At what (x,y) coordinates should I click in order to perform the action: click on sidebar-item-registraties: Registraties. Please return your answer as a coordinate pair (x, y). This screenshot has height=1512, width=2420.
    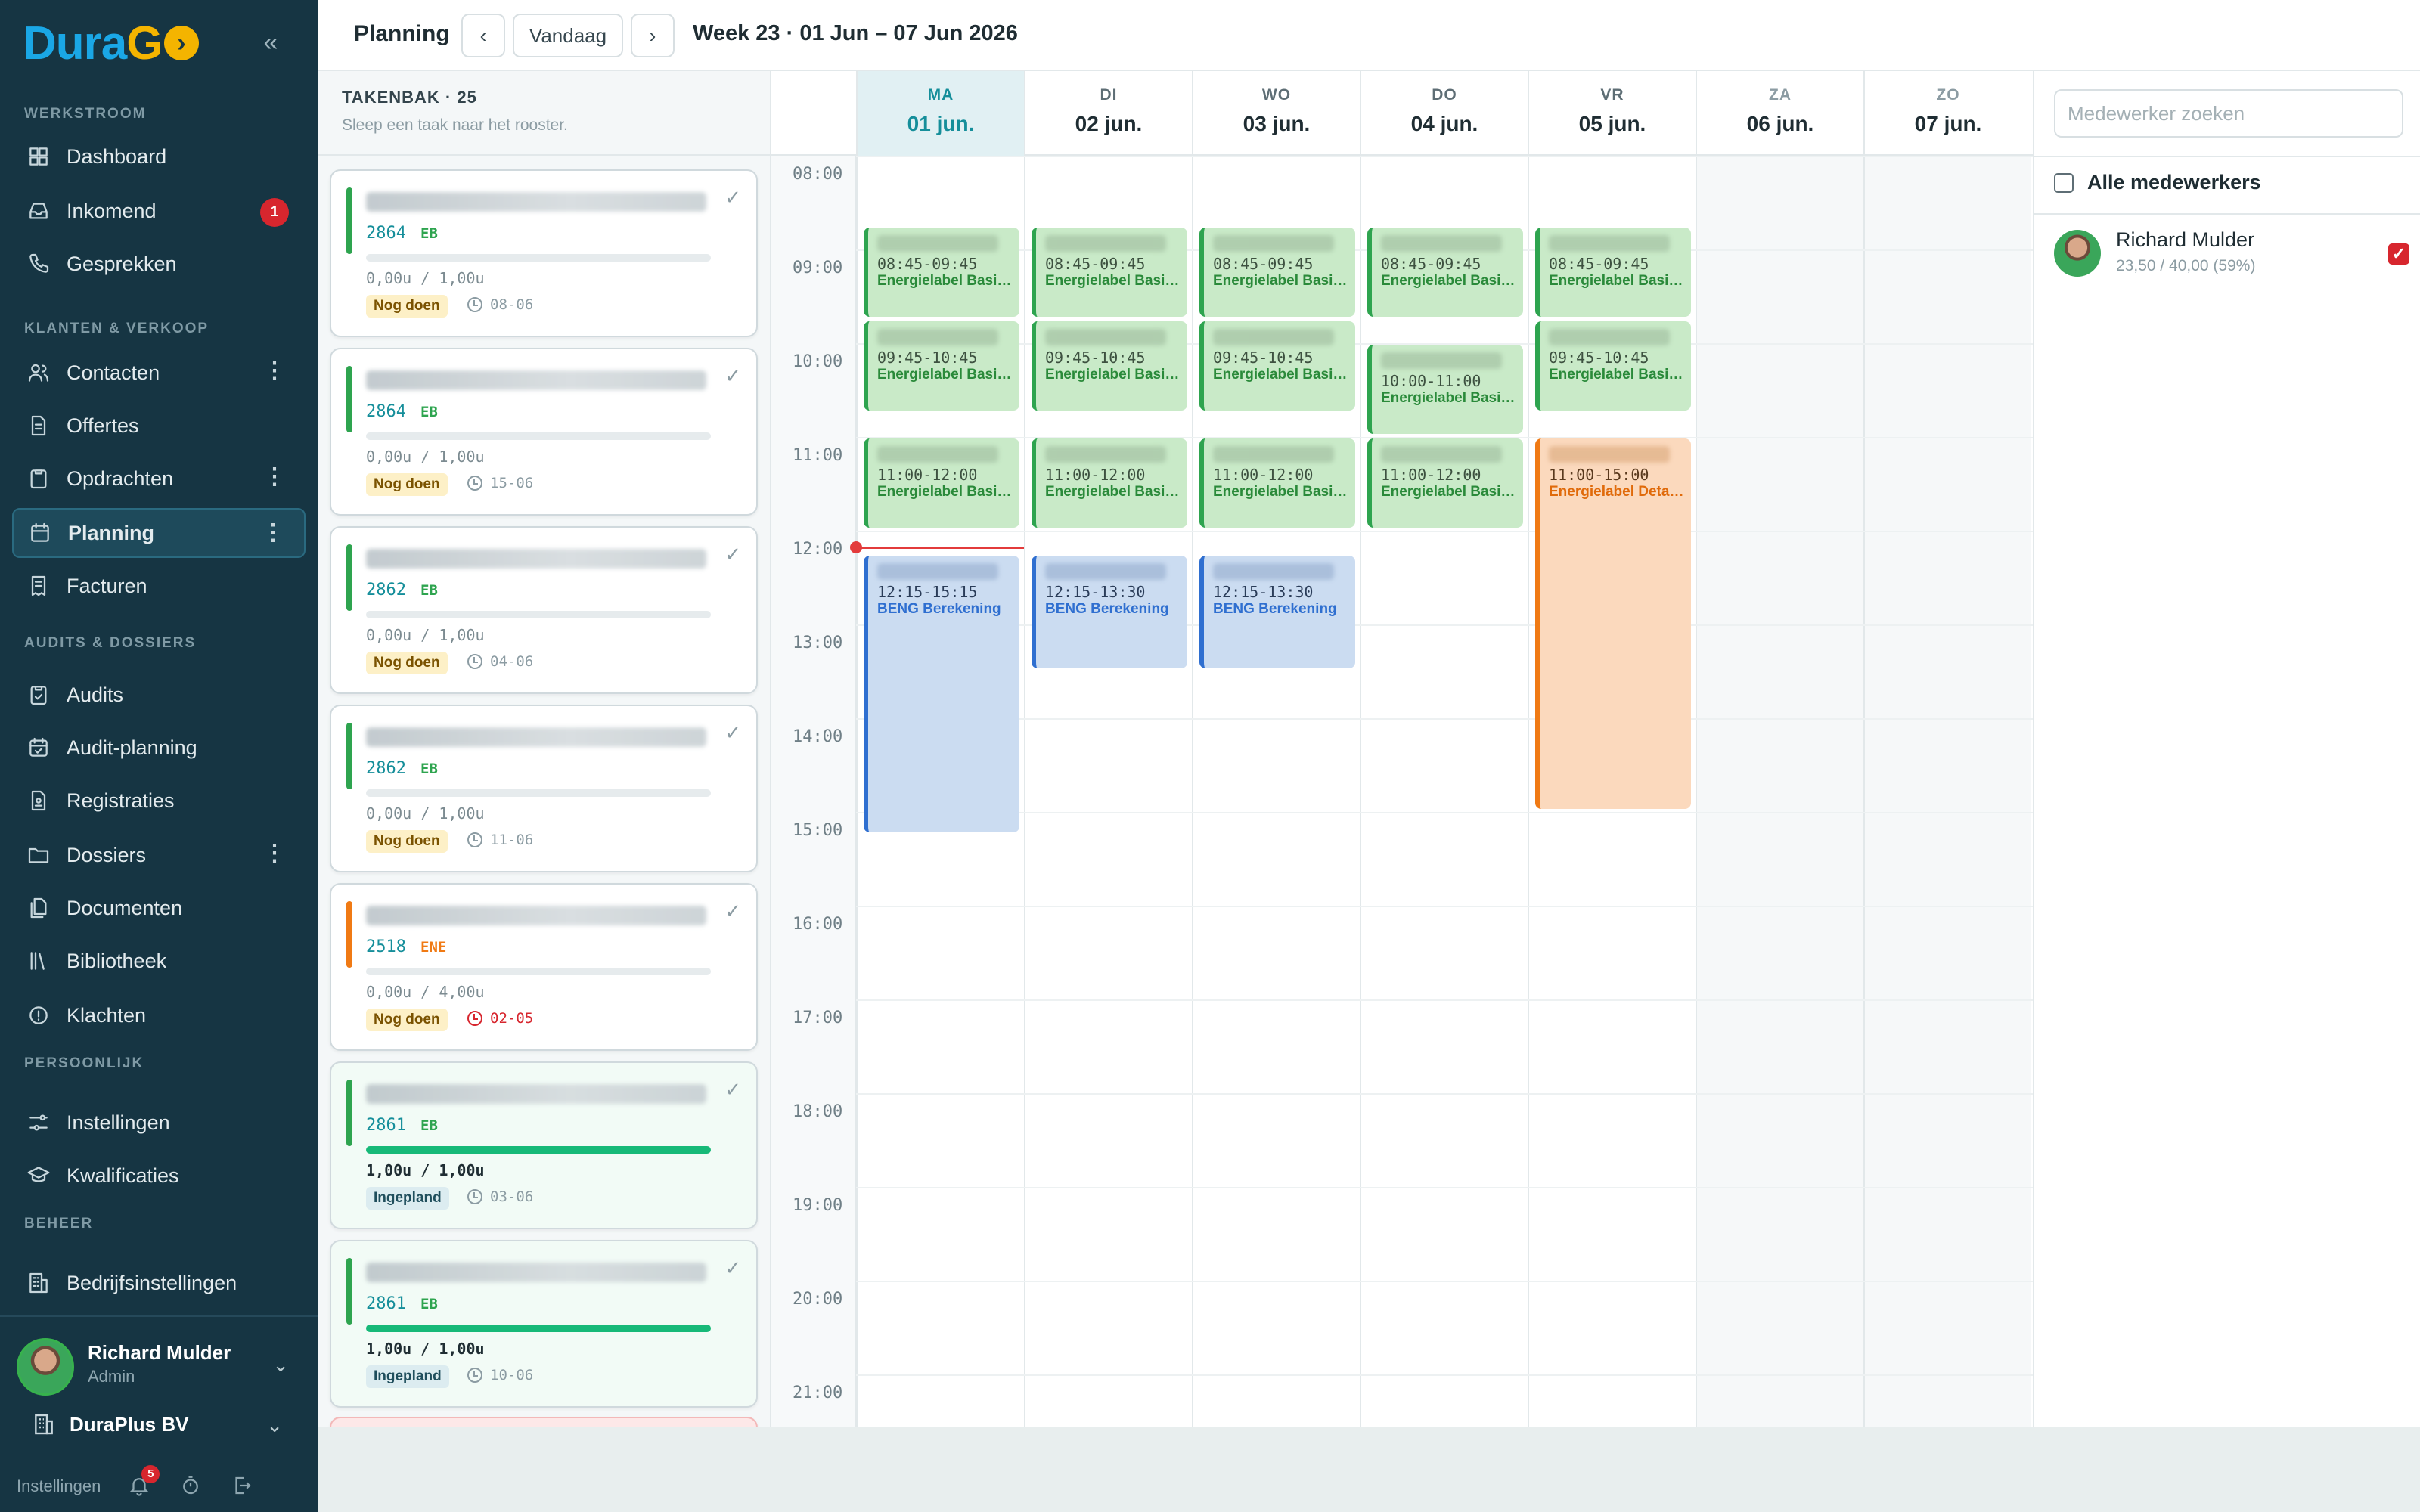
    Looking at the image, I should click on (159, 801).